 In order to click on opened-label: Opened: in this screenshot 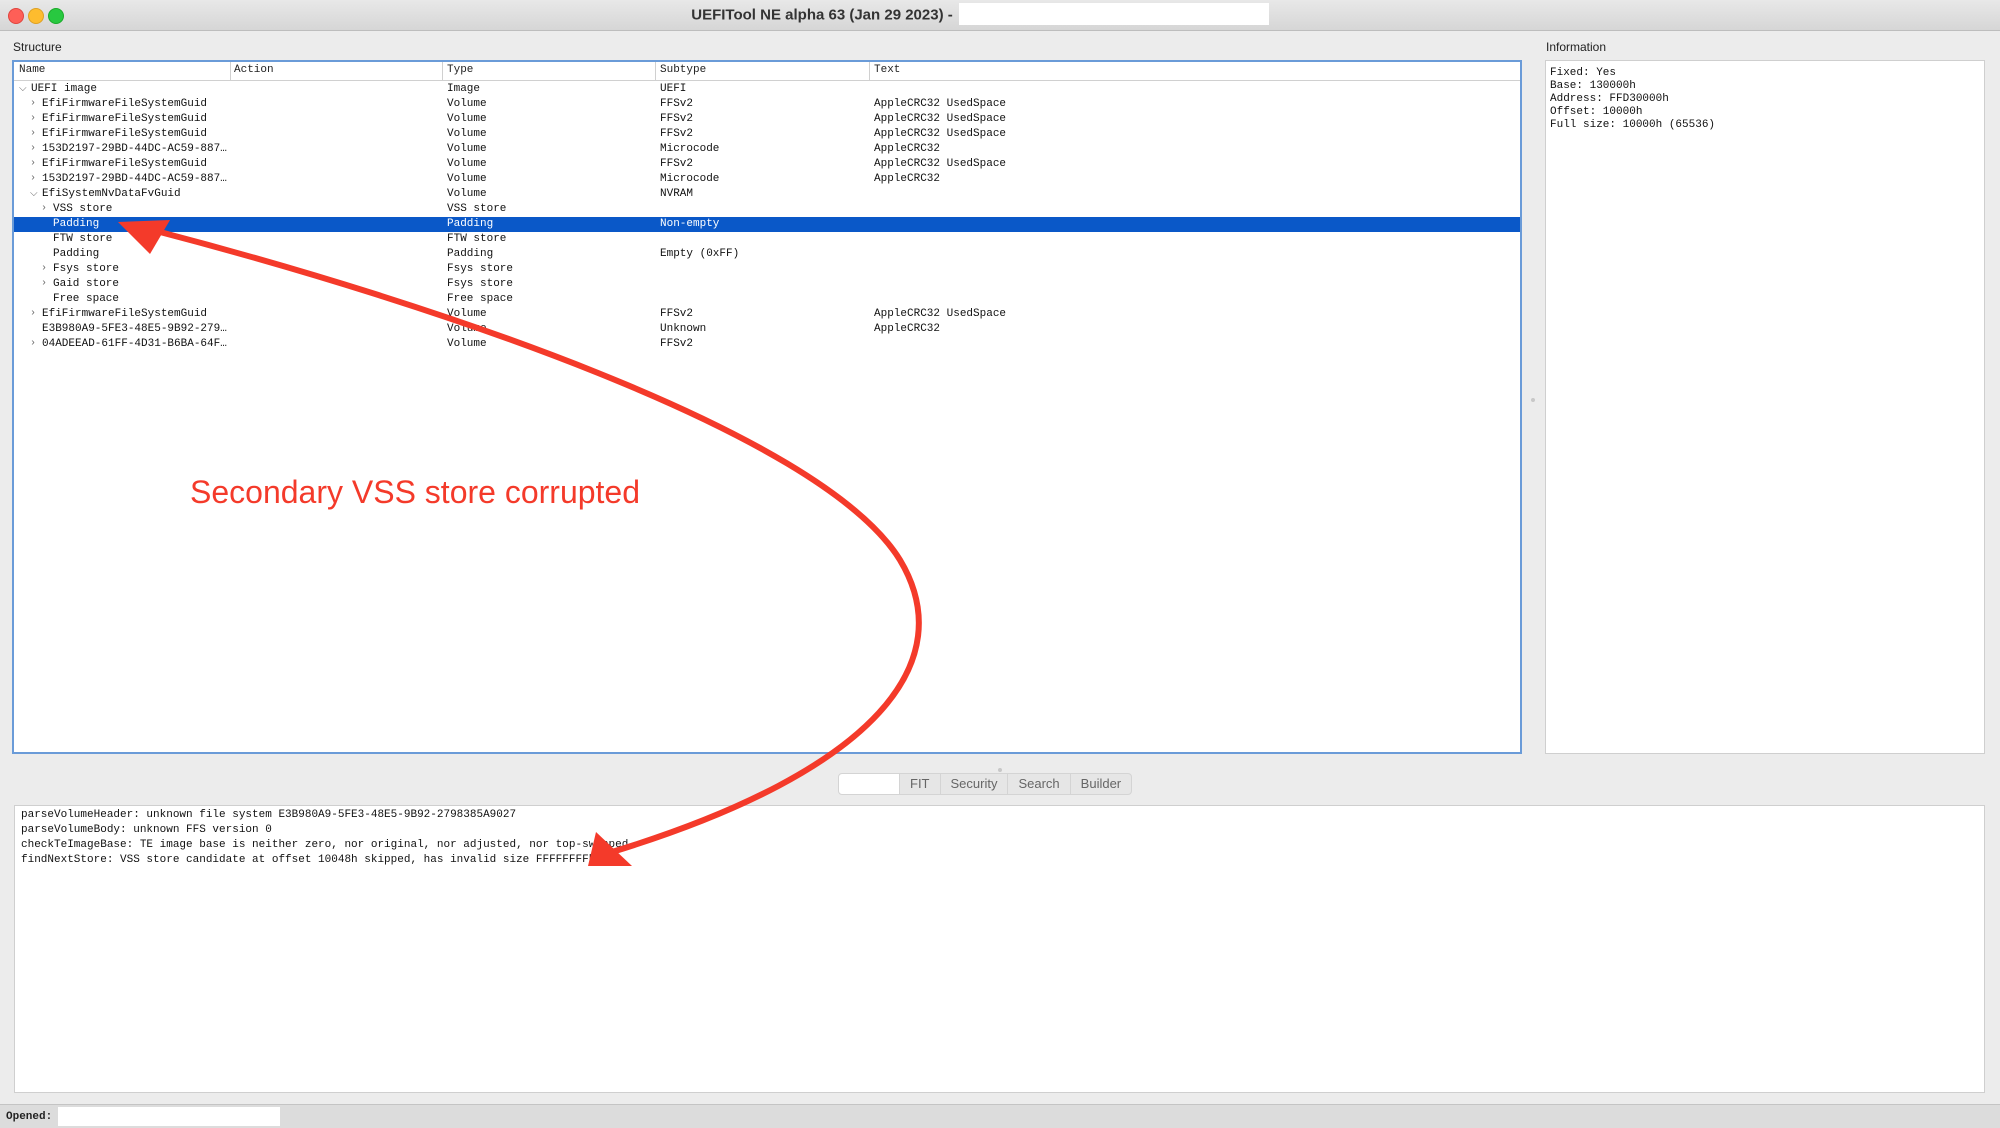, I will do `click(29, 1117)`.